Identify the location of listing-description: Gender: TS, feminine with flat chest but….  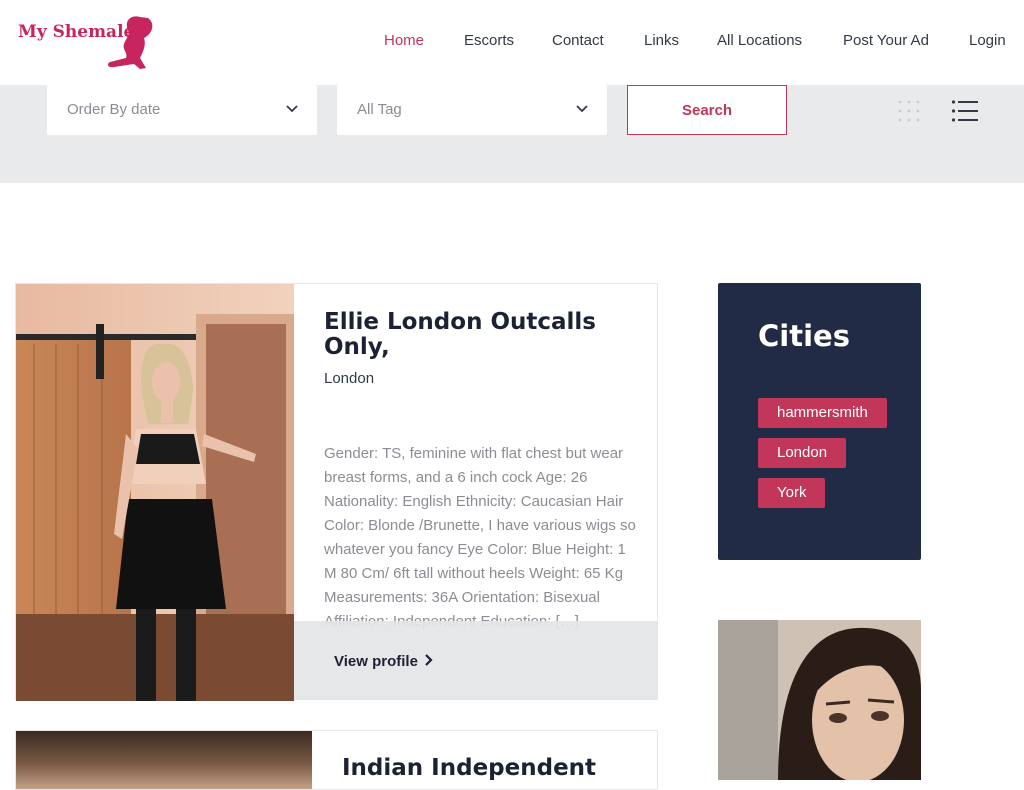
(480, 537).